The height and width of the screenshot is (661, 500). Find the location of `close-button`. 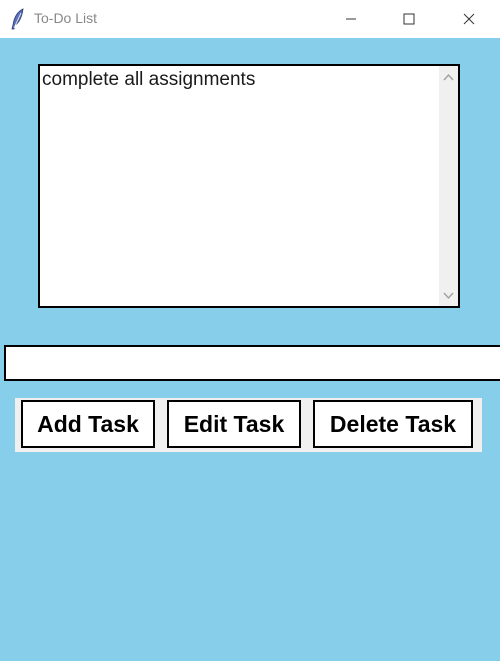

close-button is located at coordinates (469, 19).